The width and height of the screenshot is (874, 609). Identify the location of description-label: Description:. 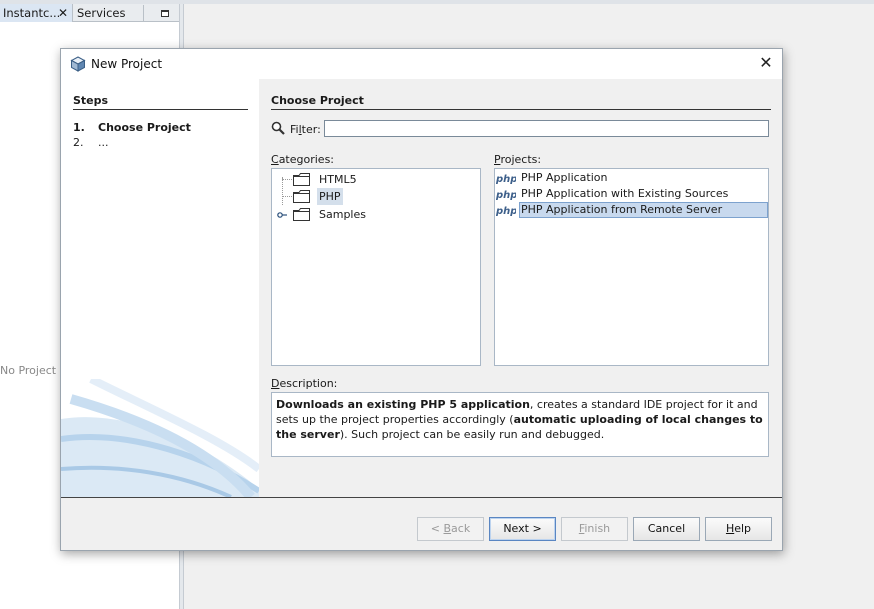
(304, 383).